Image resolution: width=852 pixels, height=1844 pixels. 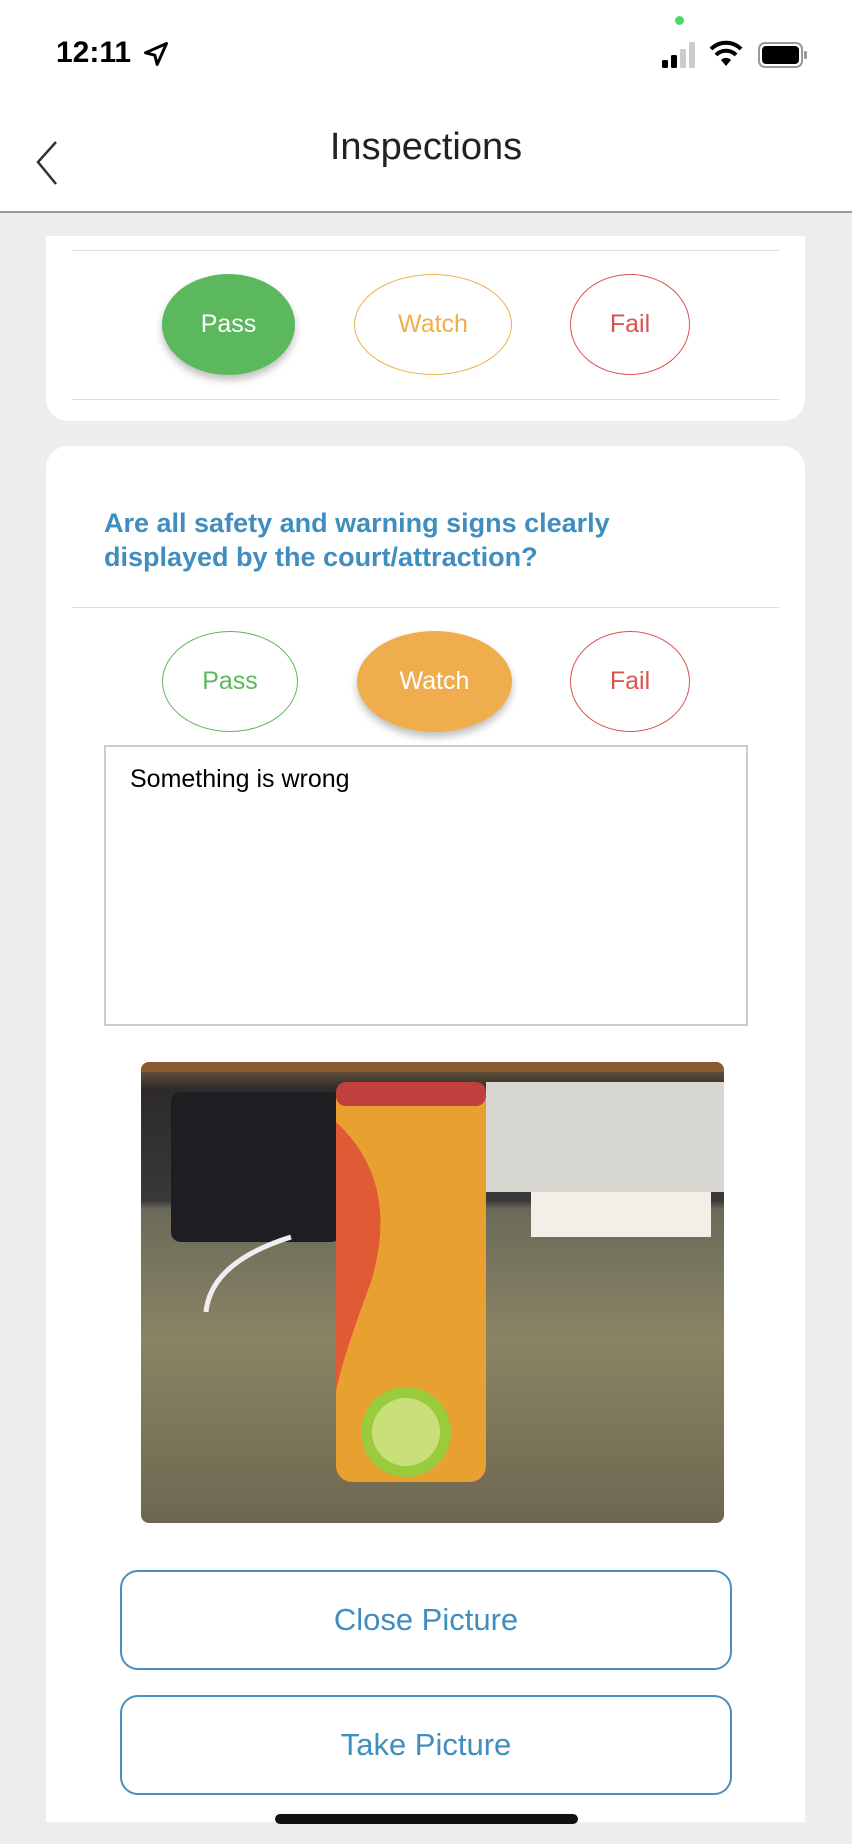 I want to click on clock: 12:11, so click(x=94, y=52).